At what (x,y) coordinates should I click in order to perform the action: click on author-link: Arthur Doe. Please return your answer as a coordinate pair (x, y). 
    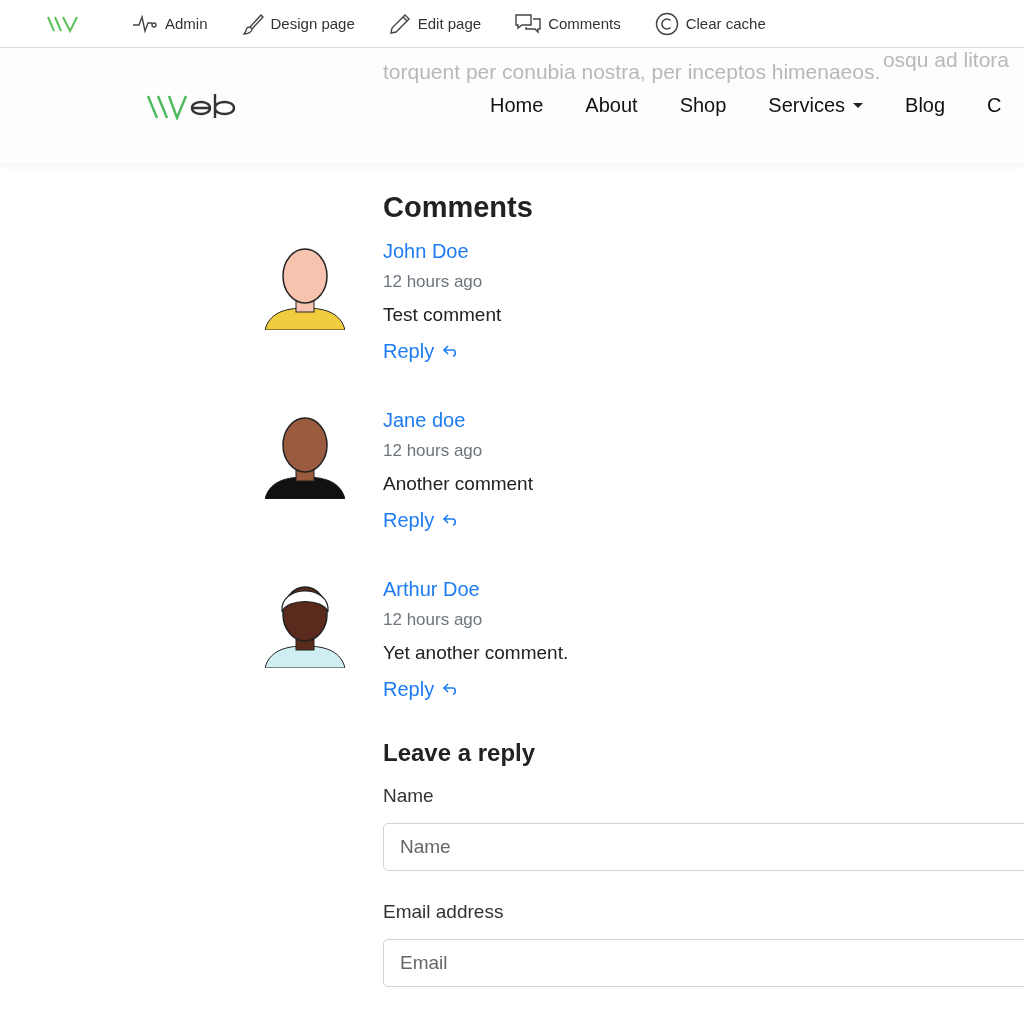
    Looking at the image, I should click on (431, 589).